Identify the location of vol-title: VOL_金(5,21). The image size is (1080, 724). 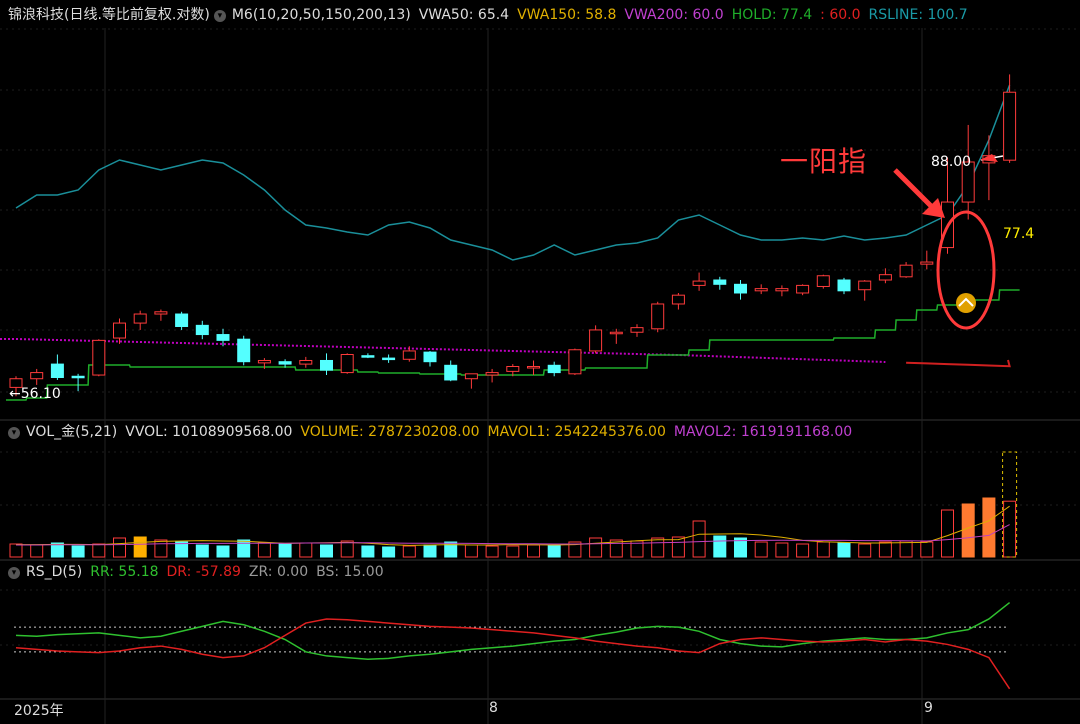
(72, 432).